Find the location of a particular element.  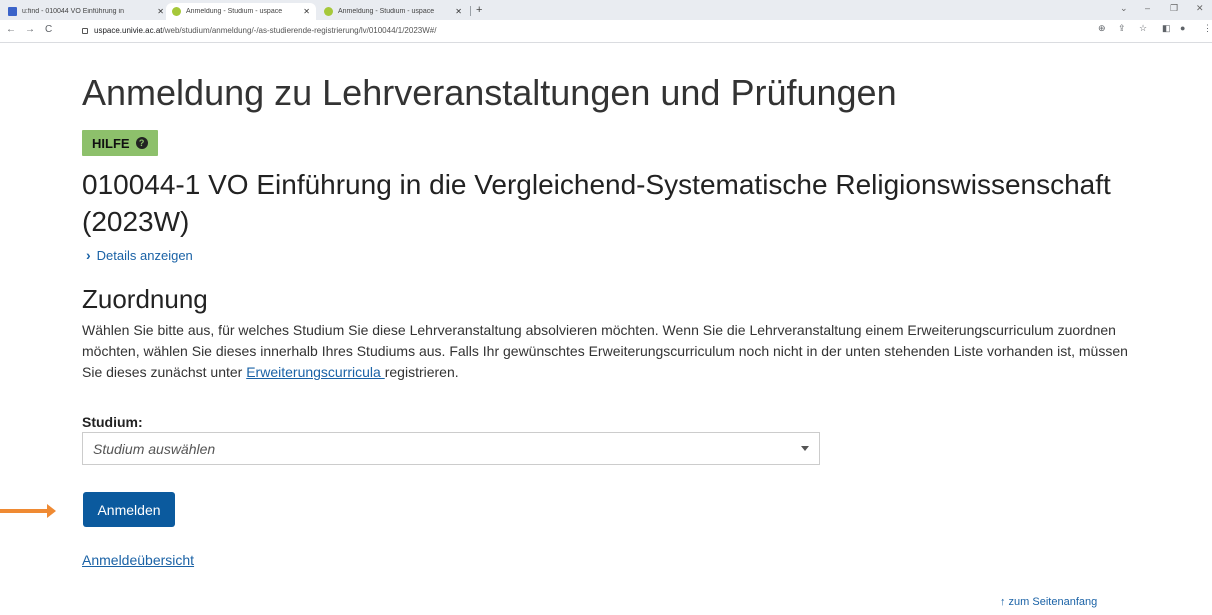

tab-title: u:find - 010044 VO Einführung in is located at coordinates (73, 11).